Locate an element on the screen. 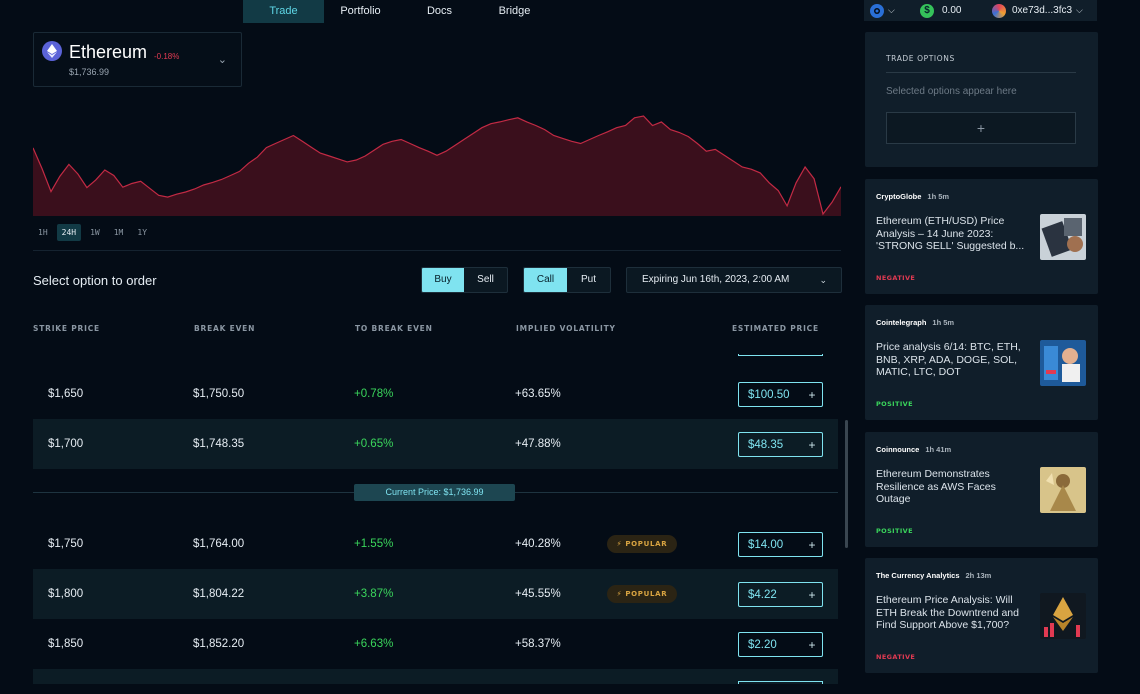 The image size is (1140, 694). implied-volatility: +40.28% is located at coordinates (538, 544).